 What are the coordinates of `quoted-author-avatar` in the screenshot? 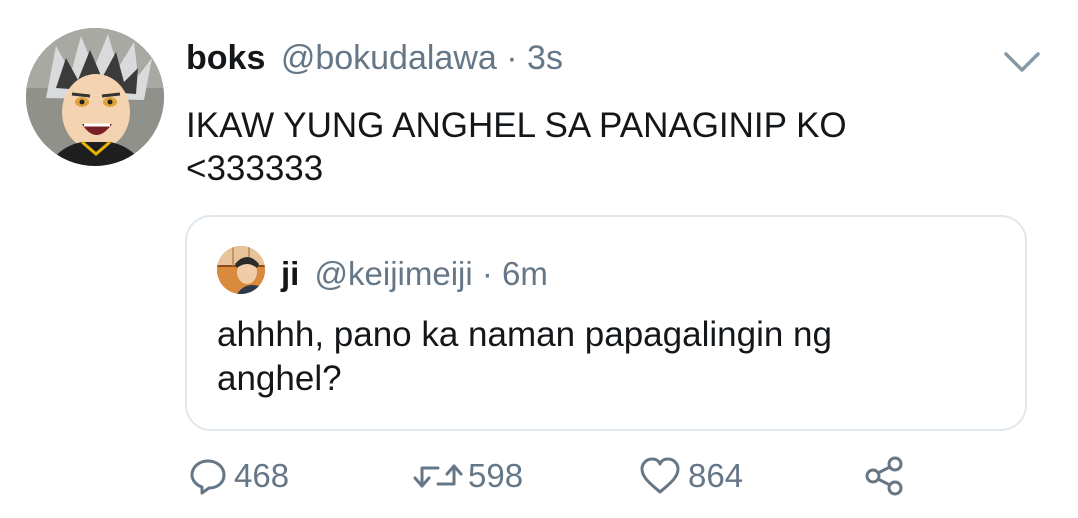 It's located at (241, 270).